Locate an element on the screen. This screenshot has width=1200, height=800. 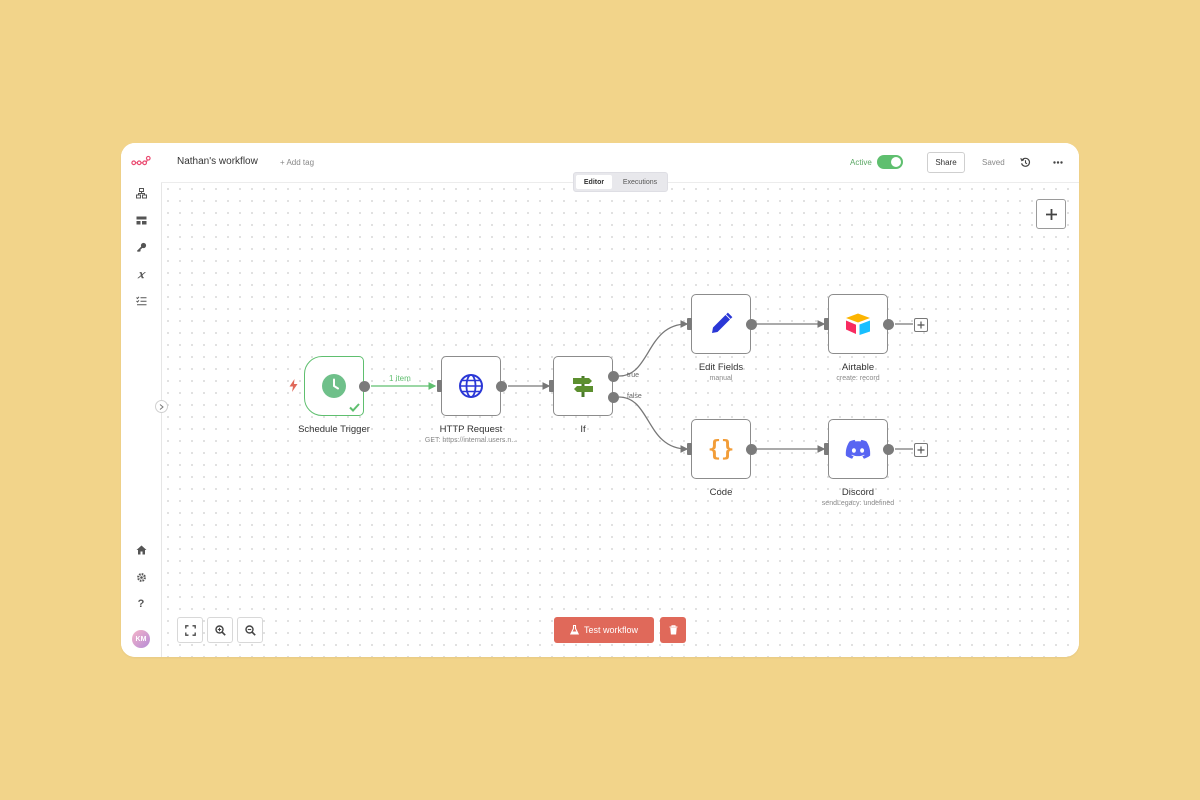
node-label: Edit Fields is located at coordinates (721, 367).